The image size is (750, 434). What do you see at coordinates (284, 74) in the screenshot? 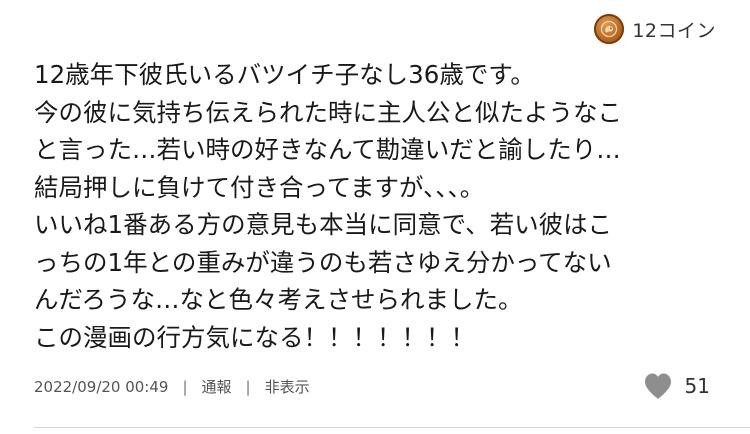
I see `comment-line: 12歳年下彼氏いるバツイチ子なし36歳です。` at bounding box center [284, 74].